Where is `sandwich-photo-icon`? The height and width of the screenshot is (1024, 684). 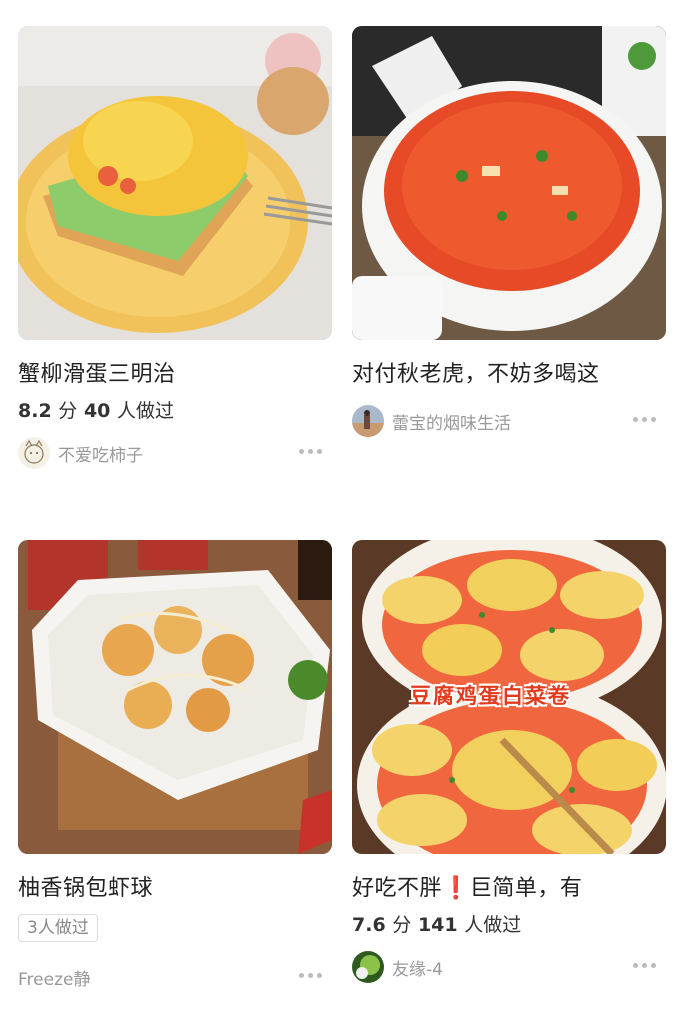 sandwich-photo-icon is located at coordinates (175, 183).